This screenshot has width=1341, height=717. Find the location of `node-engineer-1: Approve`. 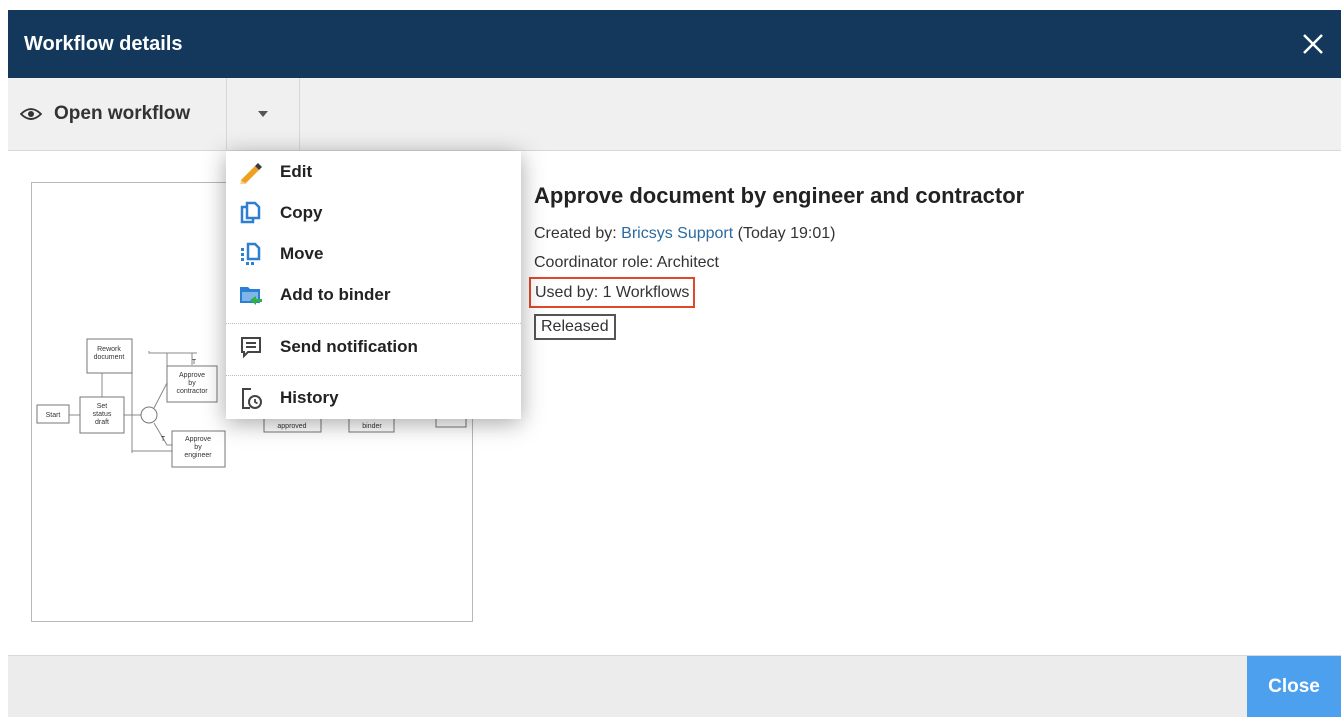

node-engineer-1: Approve is located at coordinates (198, 439).